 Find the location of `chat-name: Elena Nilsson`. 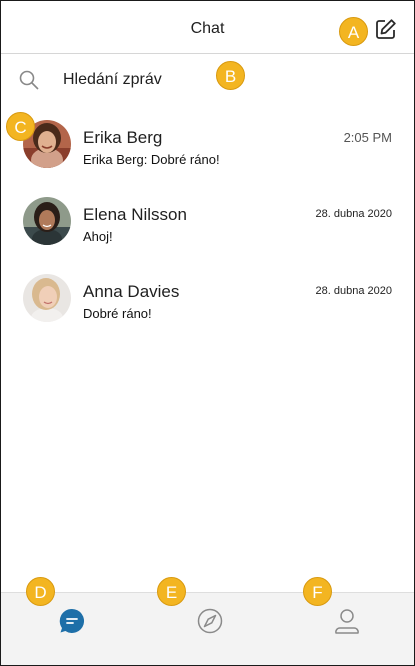

chat-name: Elena Nilsson is located at coordinates (135, 214).